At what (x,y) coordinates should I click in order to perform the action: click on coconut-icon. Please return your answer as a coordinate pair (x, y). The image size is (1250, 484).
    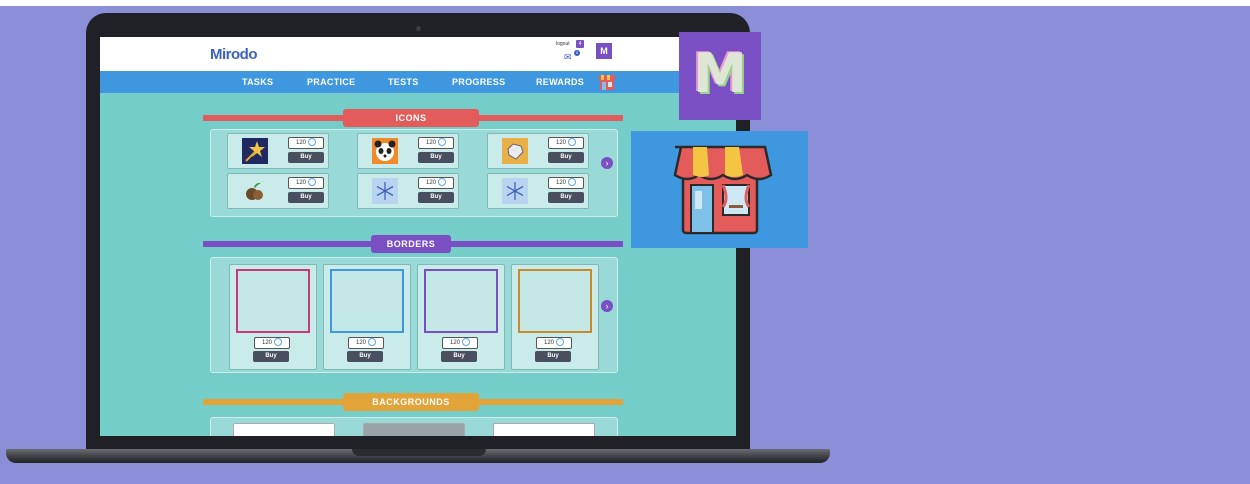
    Looking at the image, I should click on (255, 191).